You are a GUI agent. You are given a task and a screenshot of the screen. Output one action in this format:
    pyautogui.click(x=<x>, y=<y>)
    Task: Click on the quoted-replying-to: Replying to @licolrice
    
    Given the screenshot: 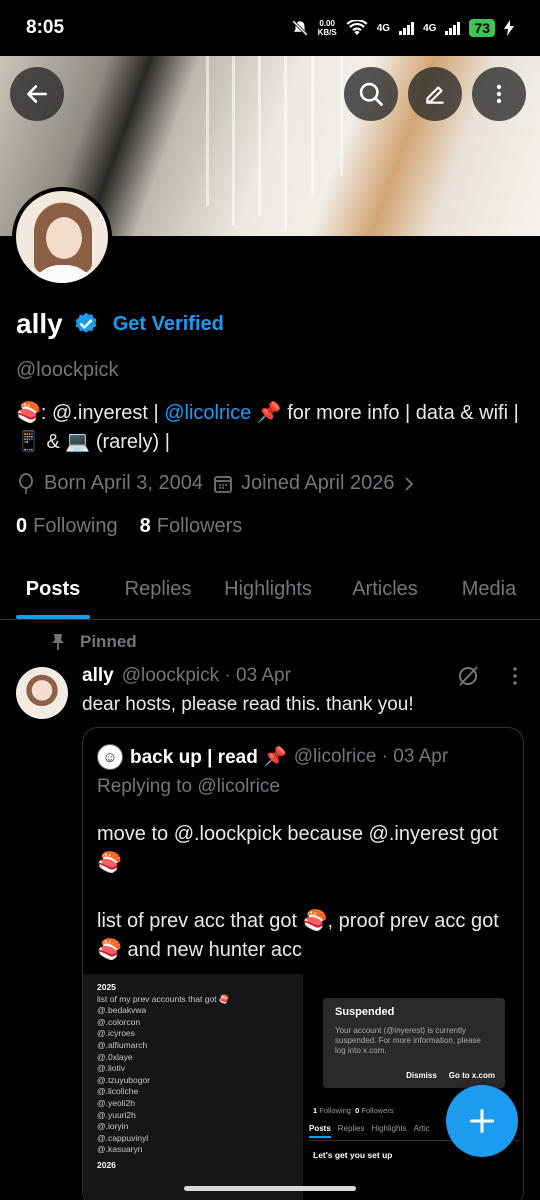 What is the action you would take?
    pyautogui.click(x=188, y=786)
    